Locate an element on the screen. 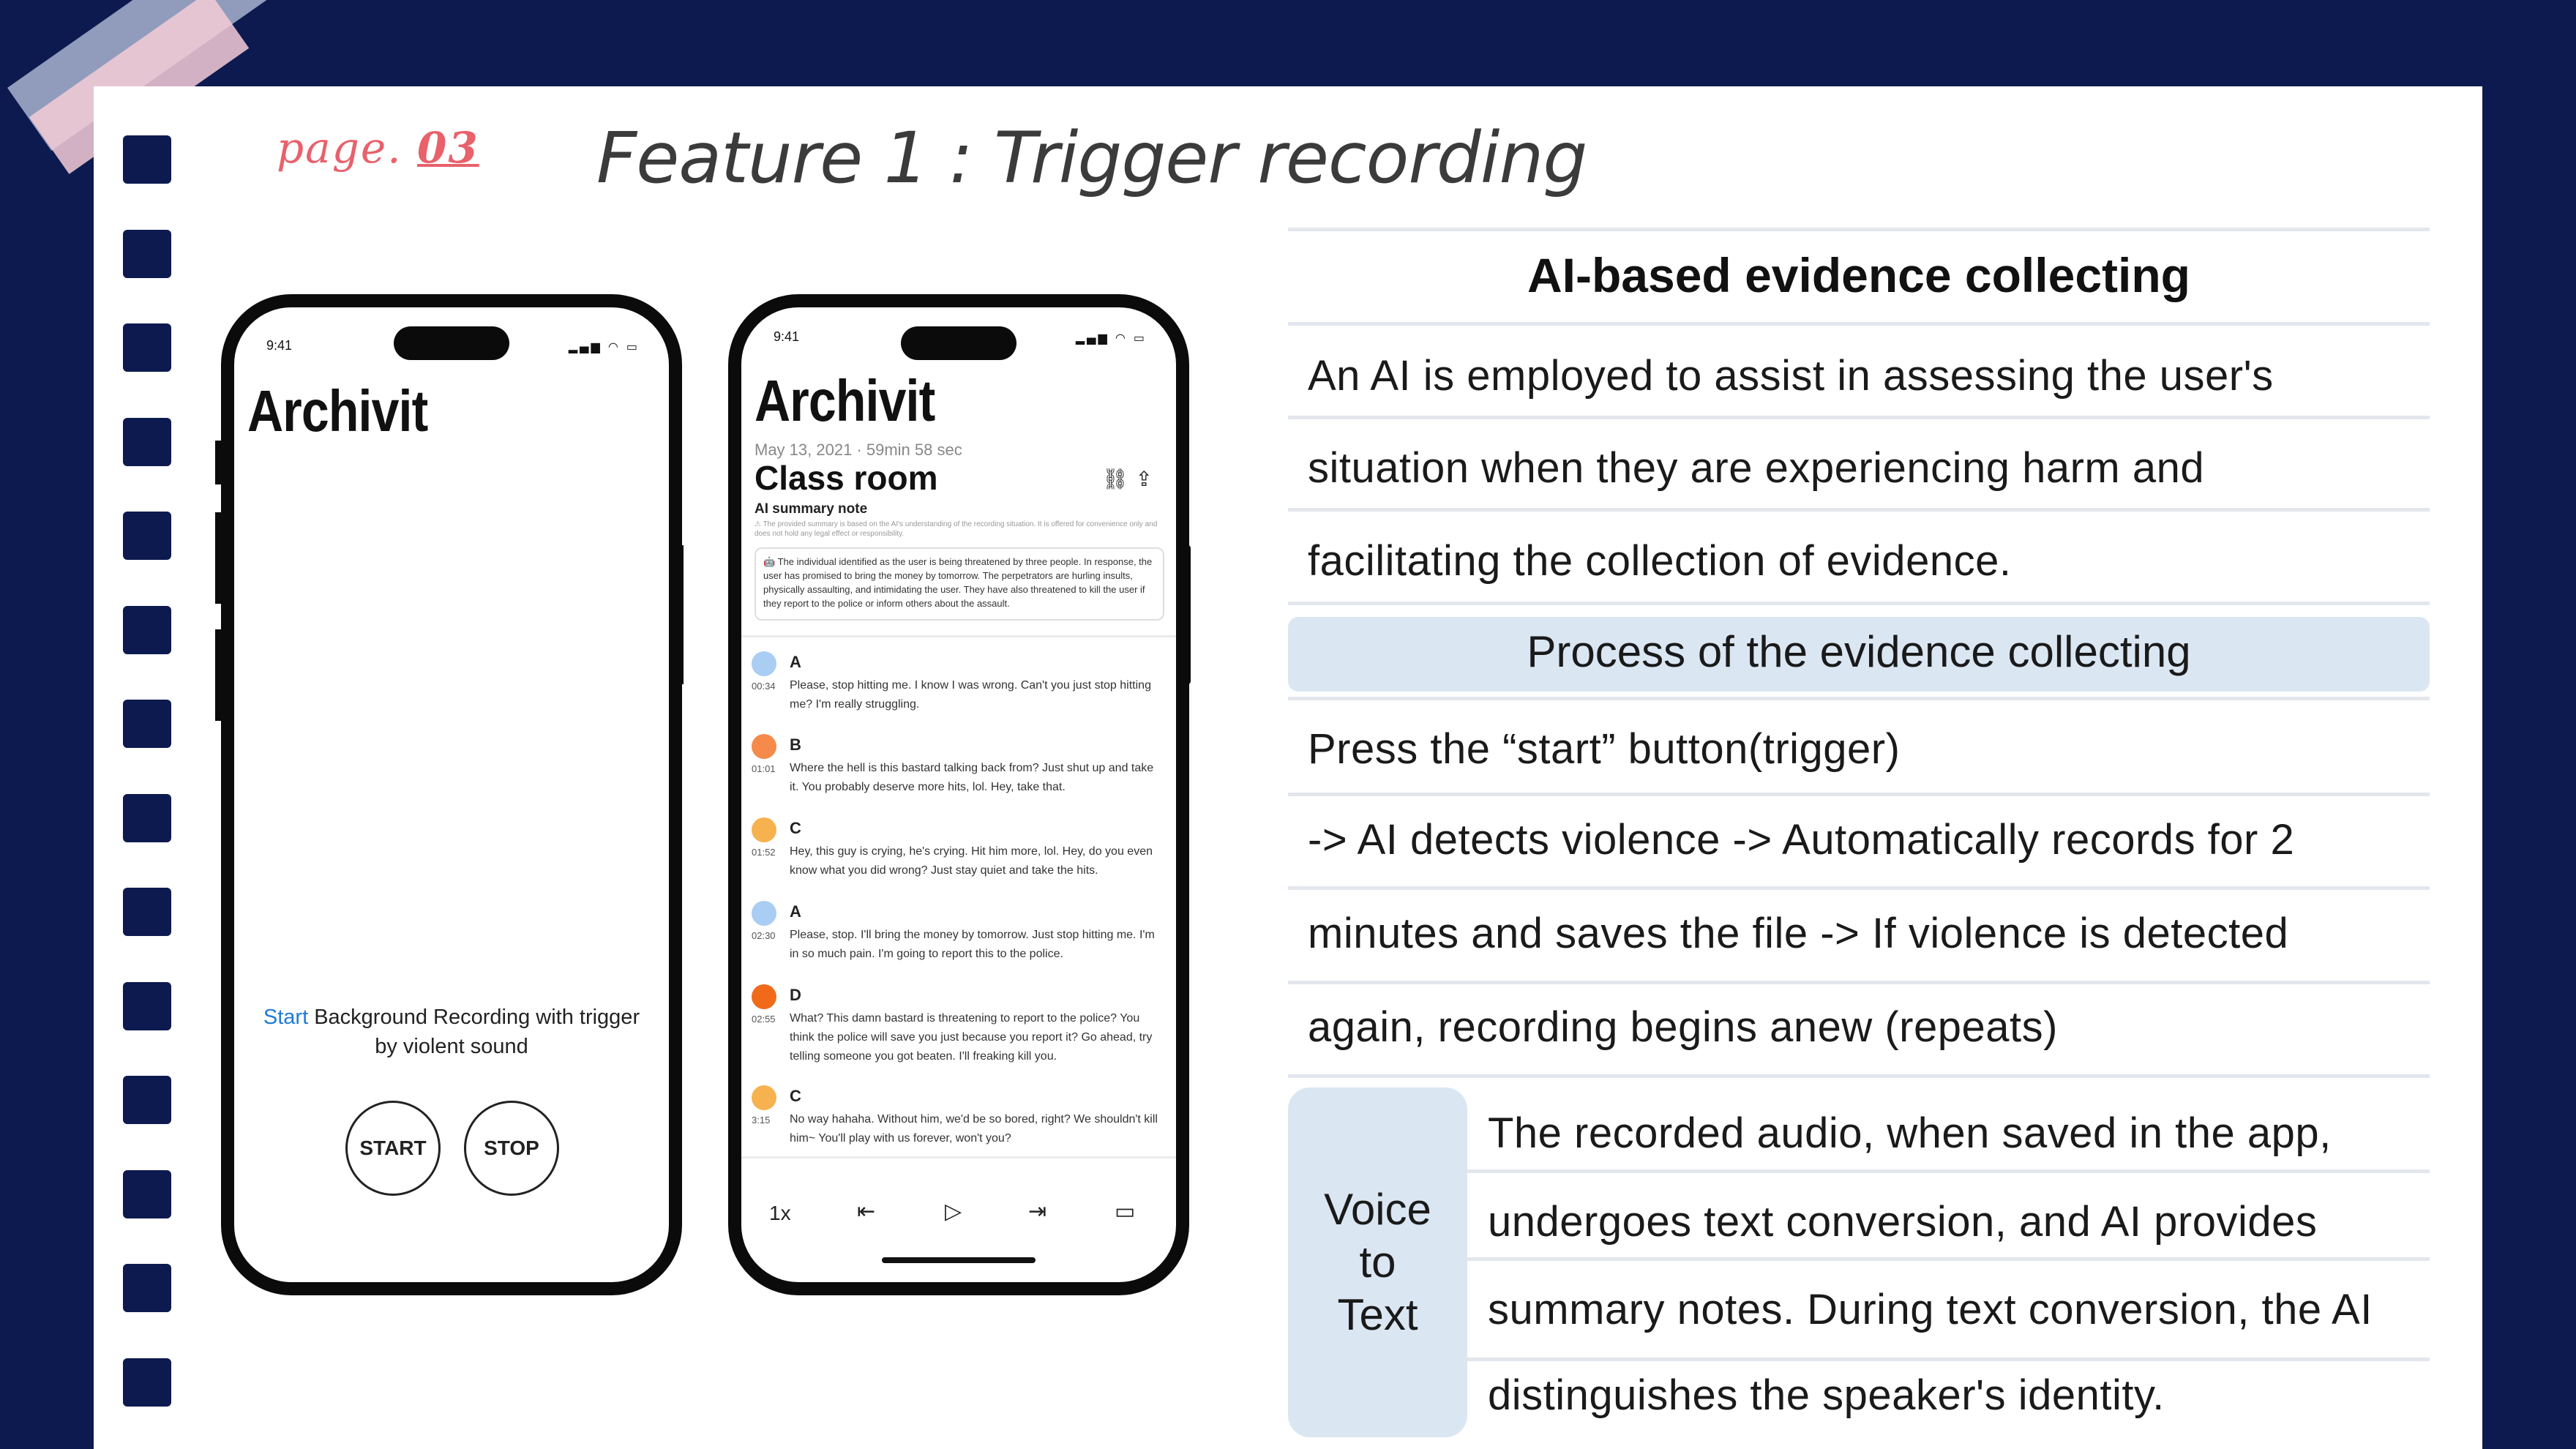 The width and height of the screenshot is (2576, 1449). start-instruction-line1: Background Recording with trigger is located at coordinates (474, 1017).